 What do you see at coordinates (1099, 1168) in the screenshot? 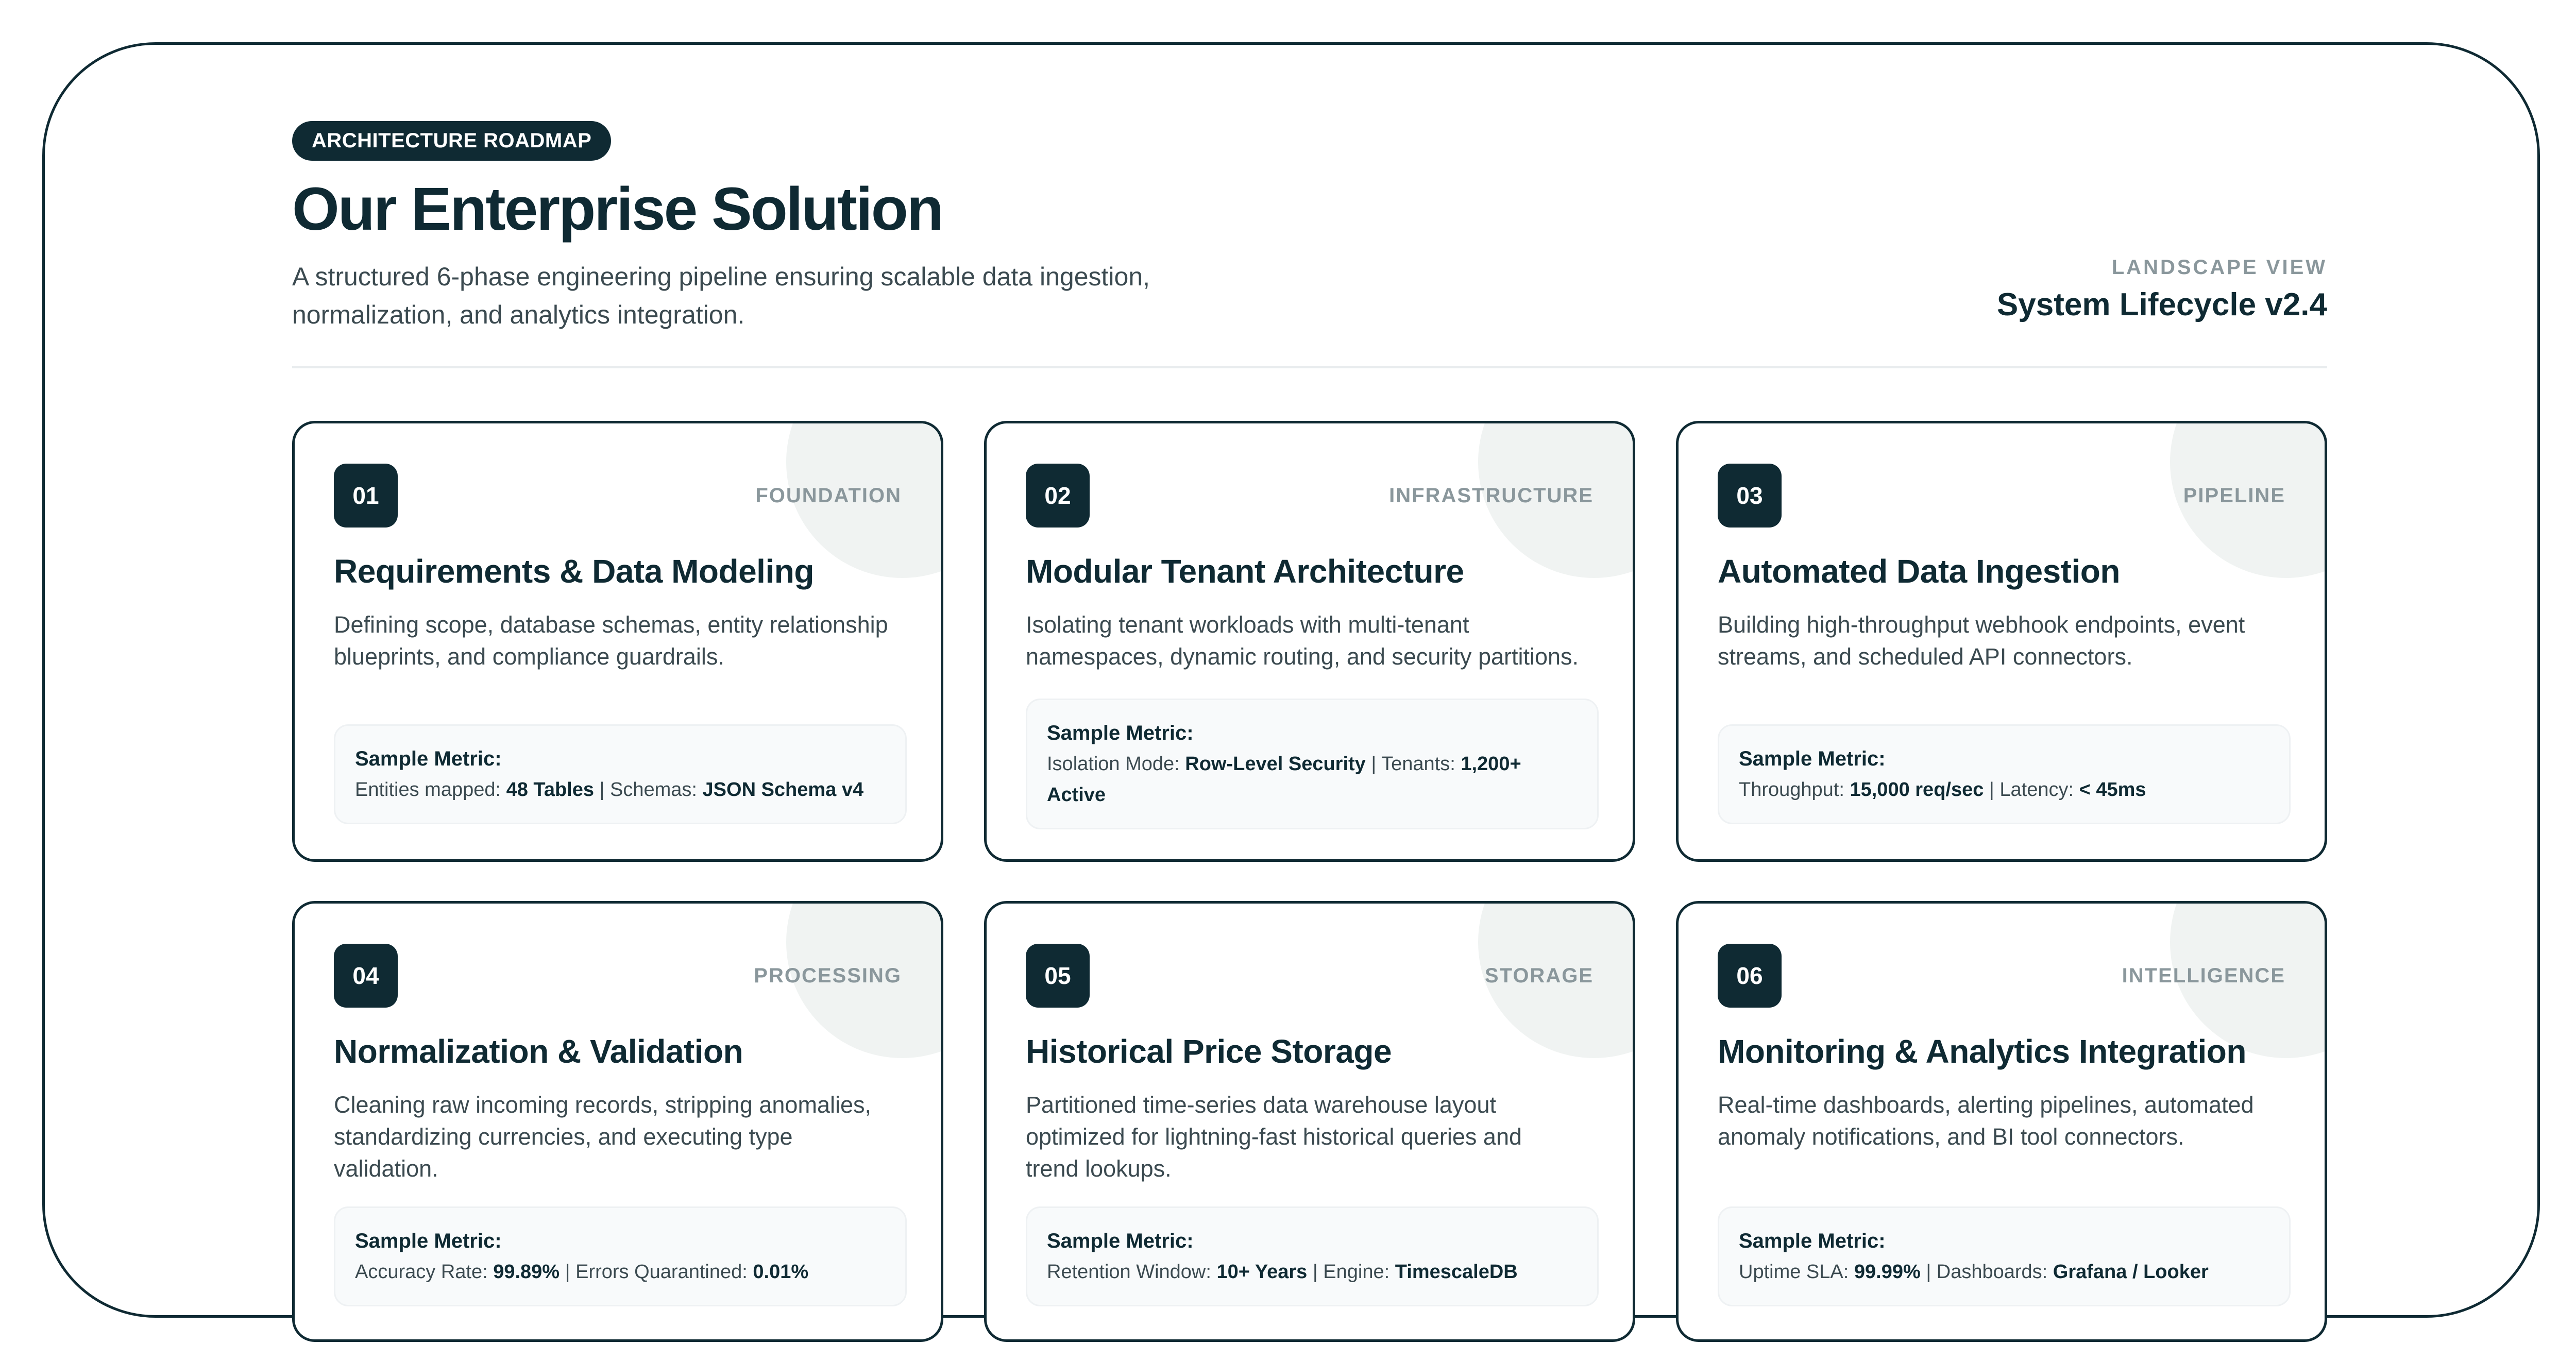
I see `description-line: trend lookups.` at bounding box center [1099, 1168].